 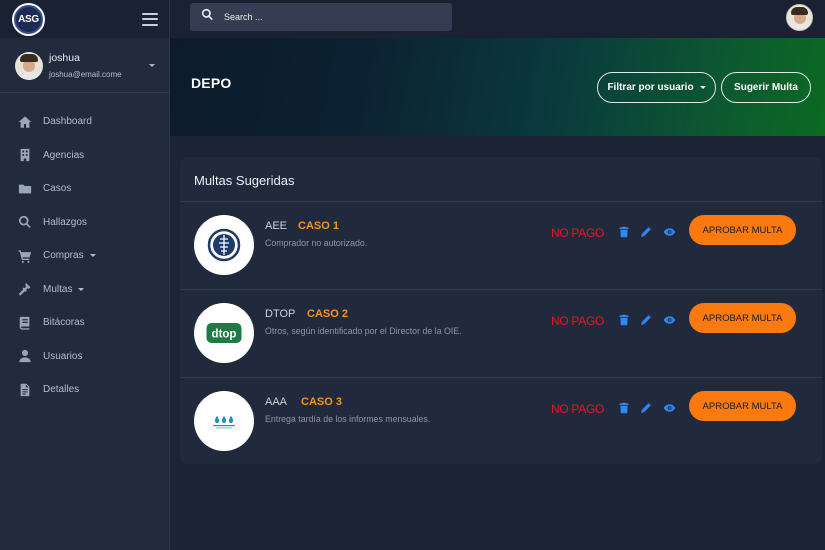 What do you see at coordinates (280, 314) in the screenshot?
I see `agency-name: DTOP` at bounding box center [280, 314].